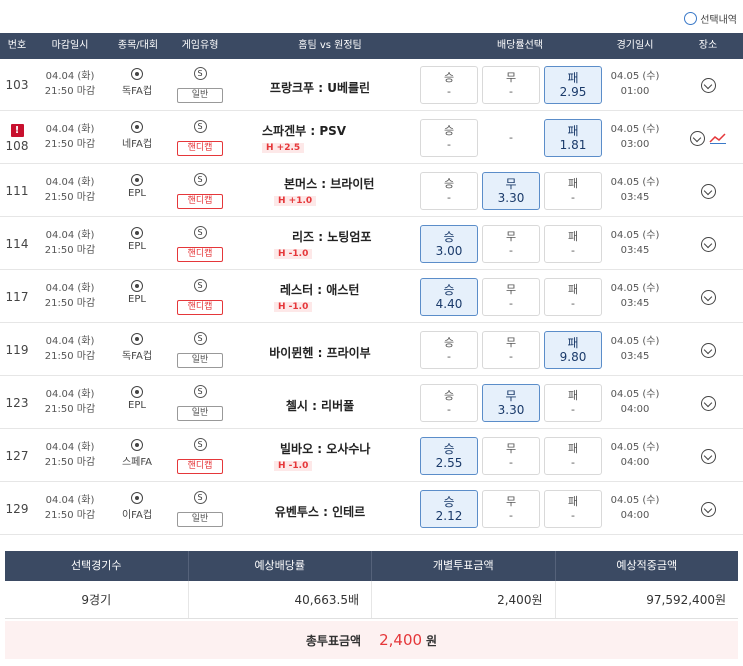 Image resolution: width=743 pixels, height=666 pixels. I want to click on expected-odds: 40,663.5배, so click(280, 599).